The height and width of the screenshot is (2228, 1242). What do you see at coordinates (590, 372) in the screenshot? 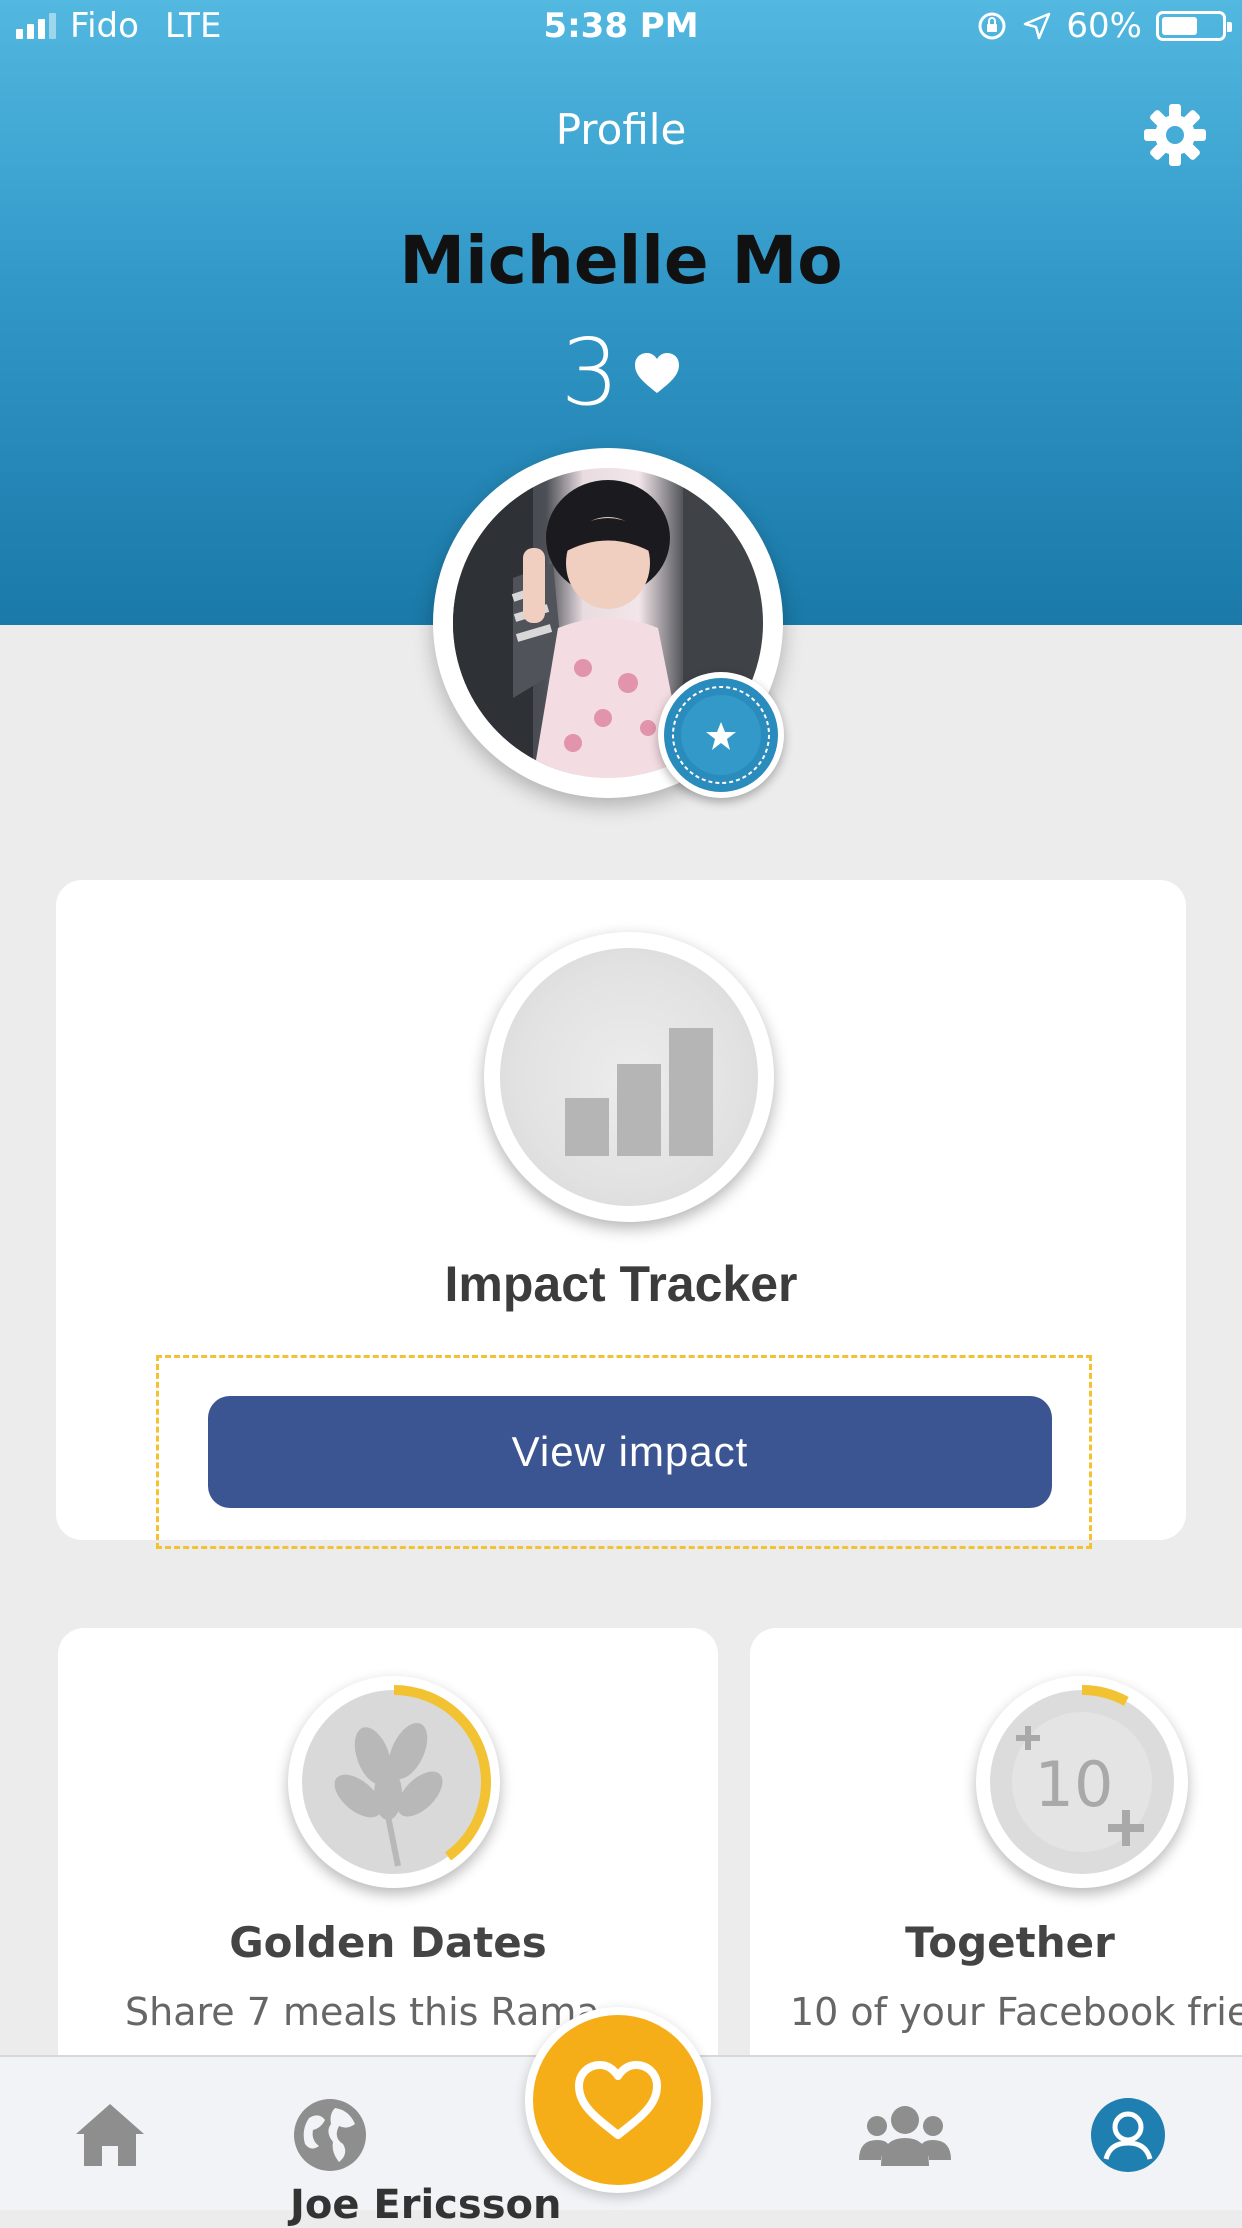
I see `hearts-count: 3` at bounding box center [590, 372].